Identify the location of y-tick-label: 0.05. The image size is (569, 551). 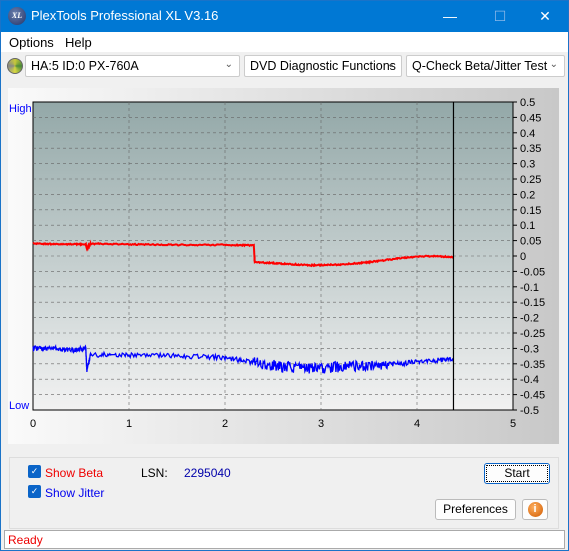
(530, 242).